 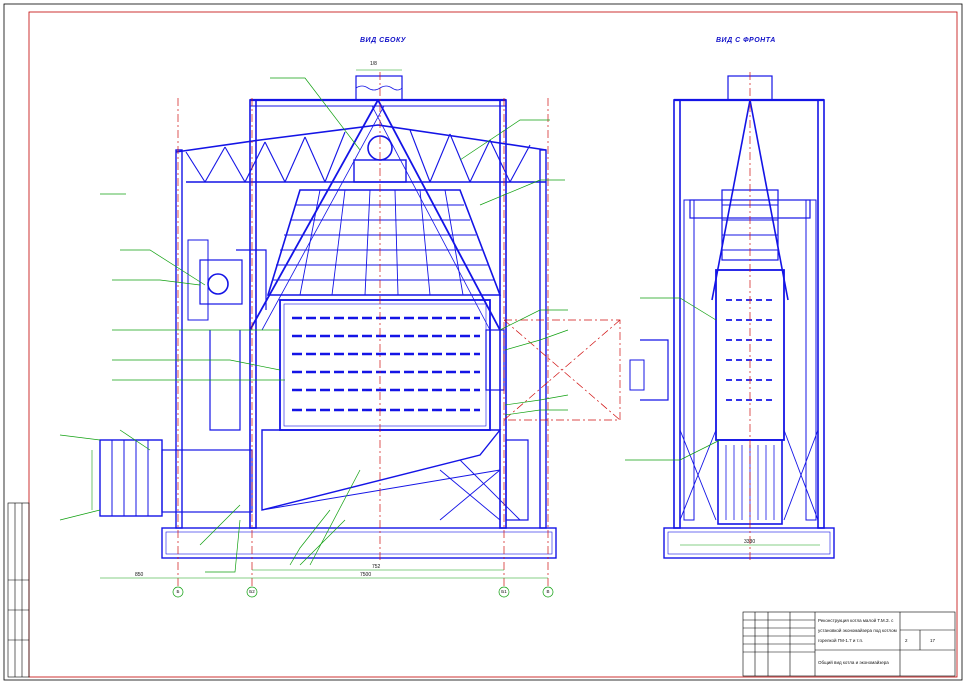 What do you see at coordinates (750, 542) in the screenshot?
I see `dim-front-width: 3330` at bounding box center [750, 542].